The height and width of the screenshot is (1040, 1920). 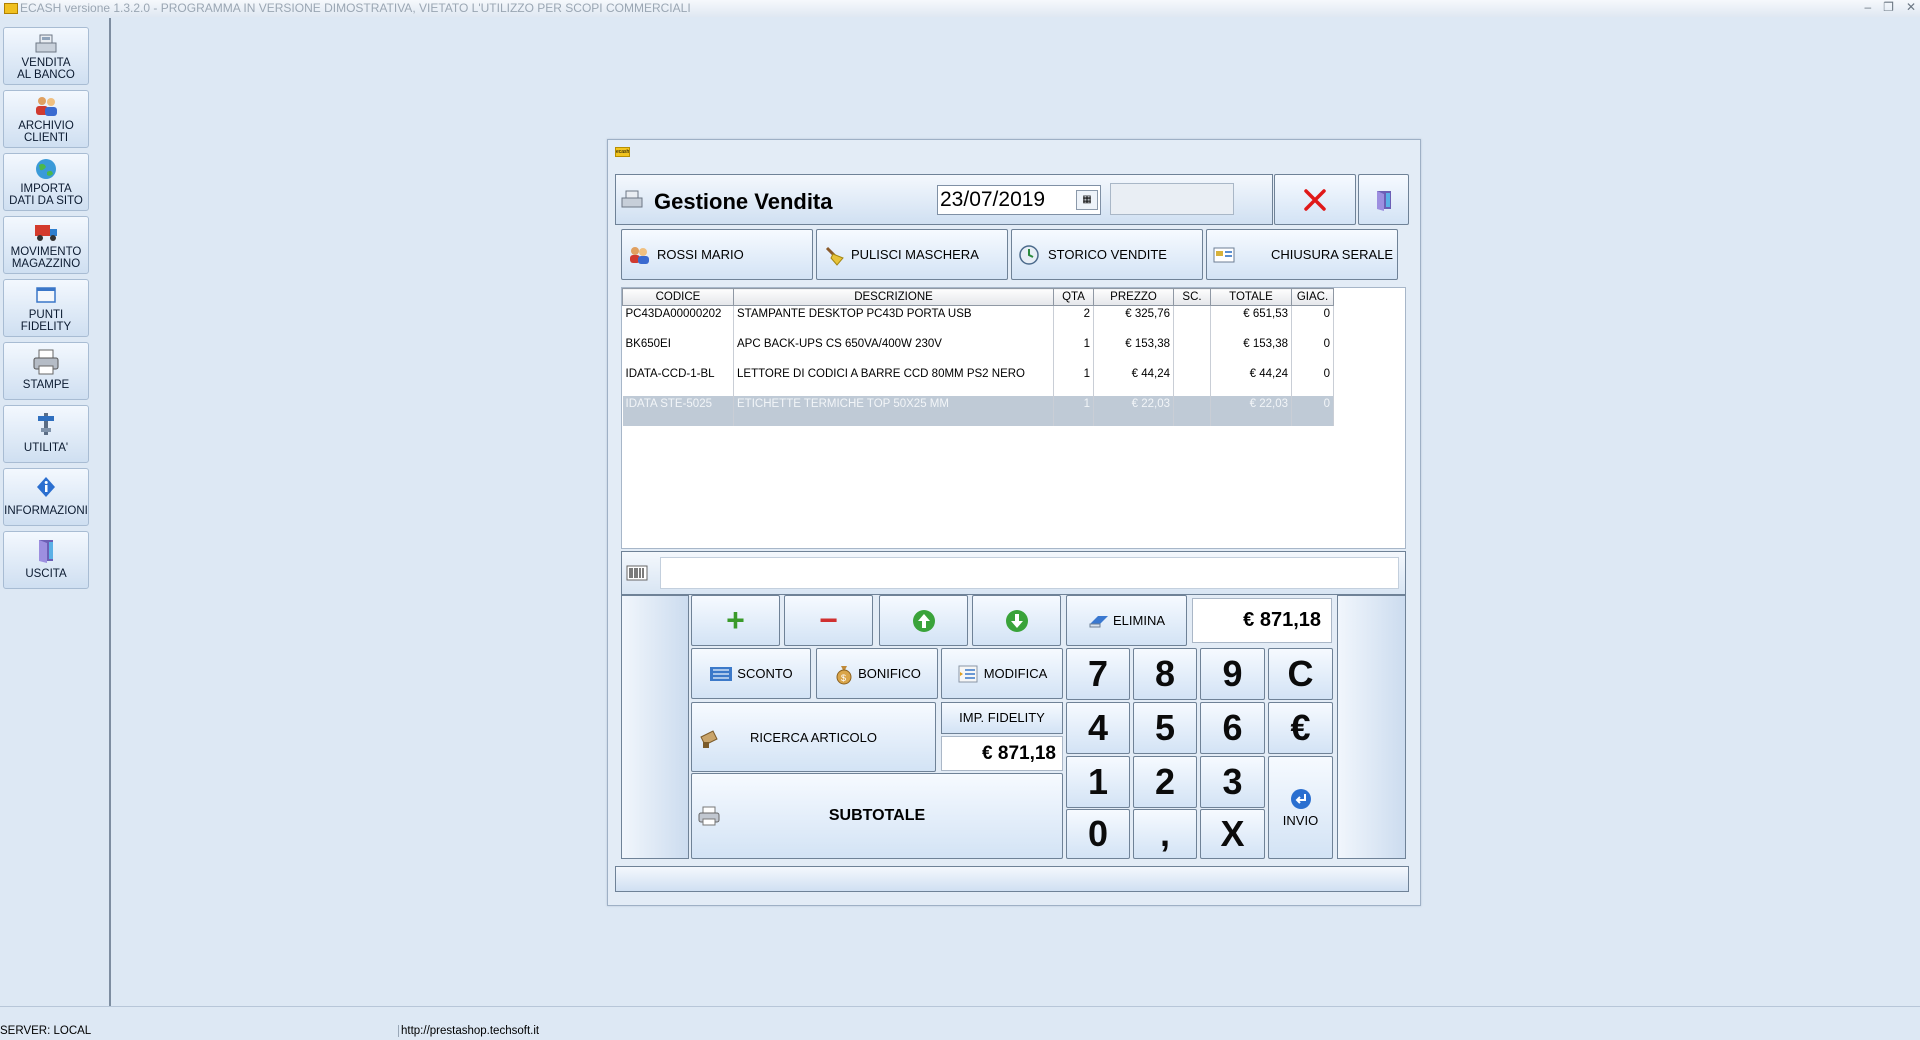 What do you see at coordinates (1172, 199) in the screenshot?
I see `header-search-field` at bounding box center [1172, 199].